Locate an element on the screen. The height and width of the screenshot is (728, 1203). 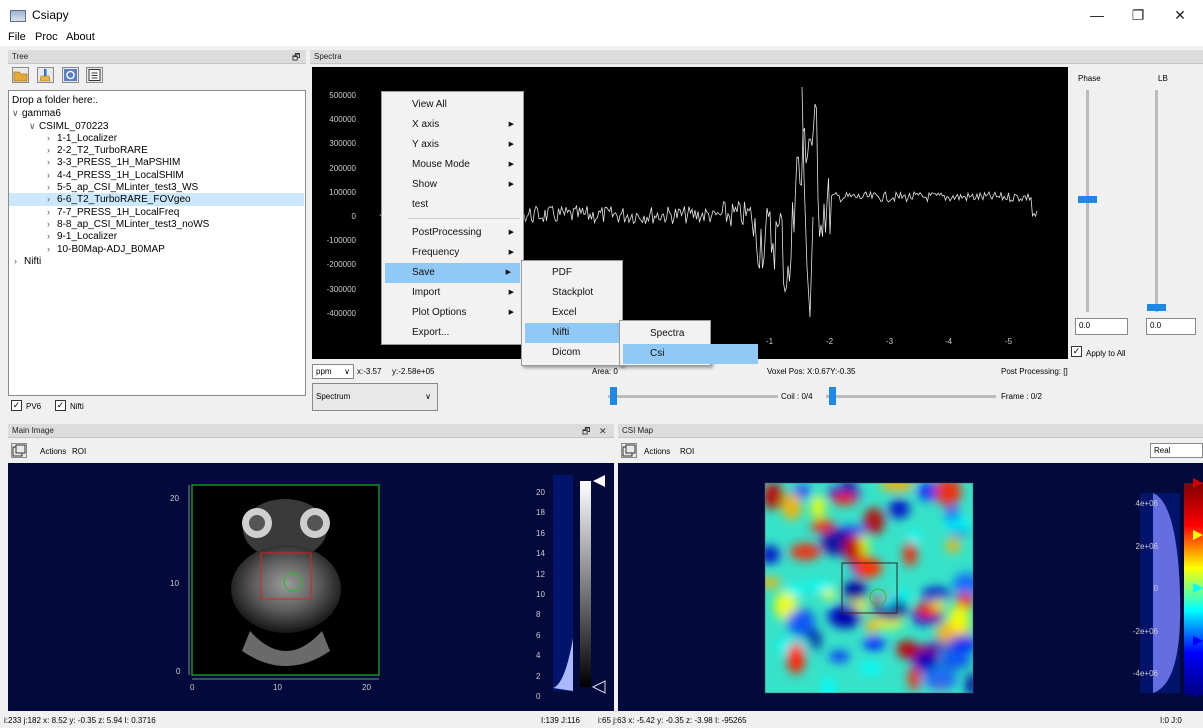
csi-map-dock-button is located at coordinates (629, 450).